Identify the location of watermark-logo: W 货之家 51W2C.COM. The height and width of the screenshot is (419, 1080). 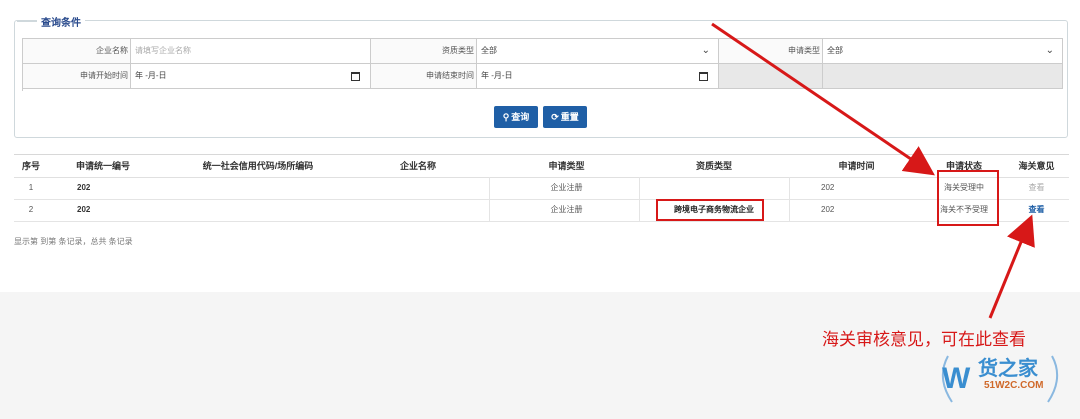
(1000, 378).